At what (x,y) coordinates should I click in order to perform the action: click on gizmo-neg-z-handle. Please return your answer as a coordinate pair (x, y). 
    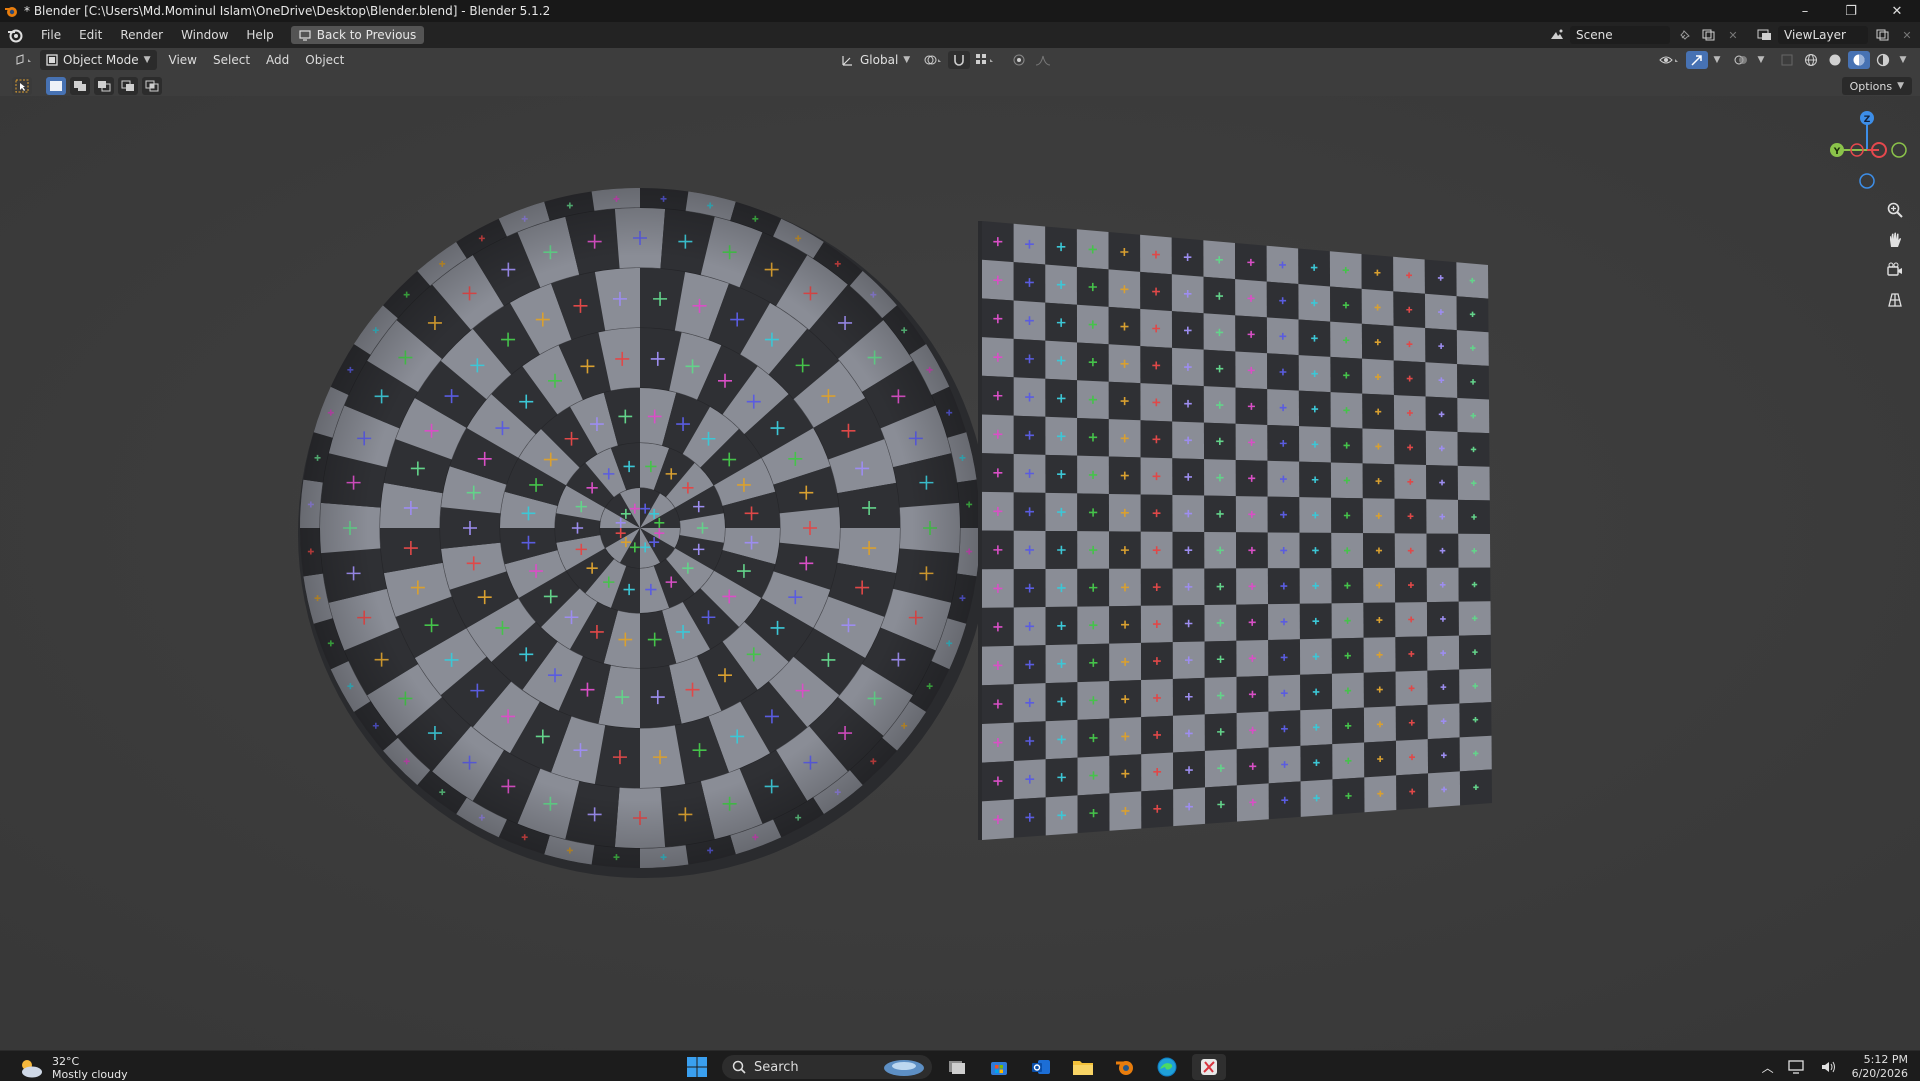
    Looking at the image, I should click on (1867, 181).